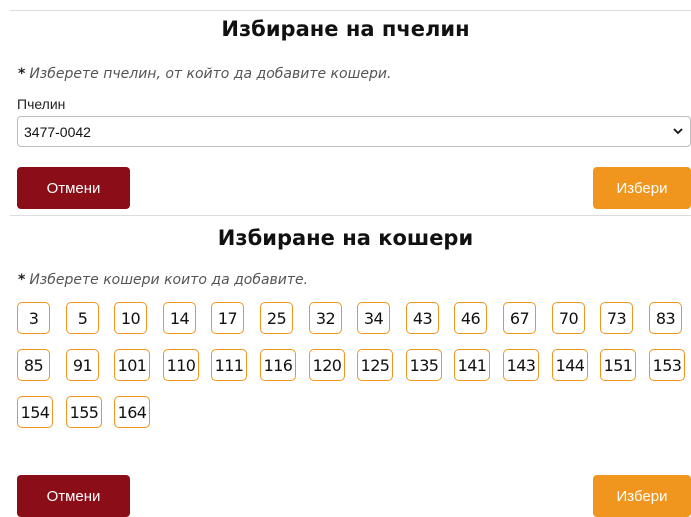 The height and width of the screenshot is (517, 691). What do you see at coordinates (354, 131) in the screenshot?
I see `apiary-select: 3477-0042` at bounding box center [354, 131].